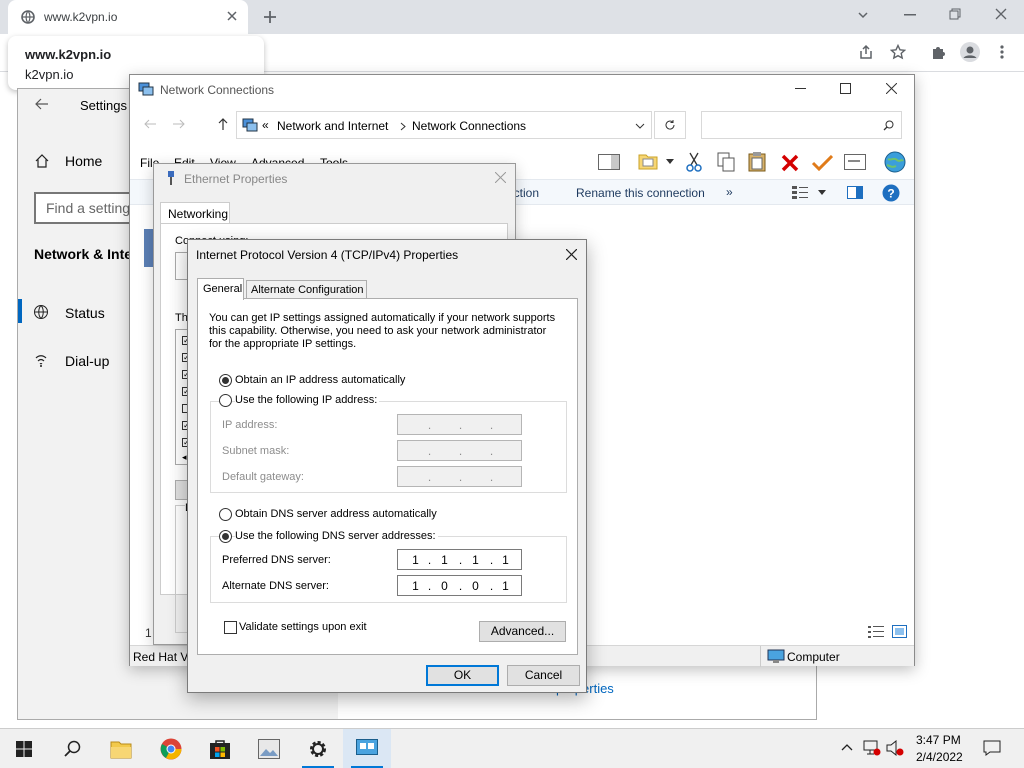 This screenshot has height=768, width=1024. What do you see at coordinates (891, 88) in the screenshot?
I see `nc-close-icon` at bounding box center [891, 88].